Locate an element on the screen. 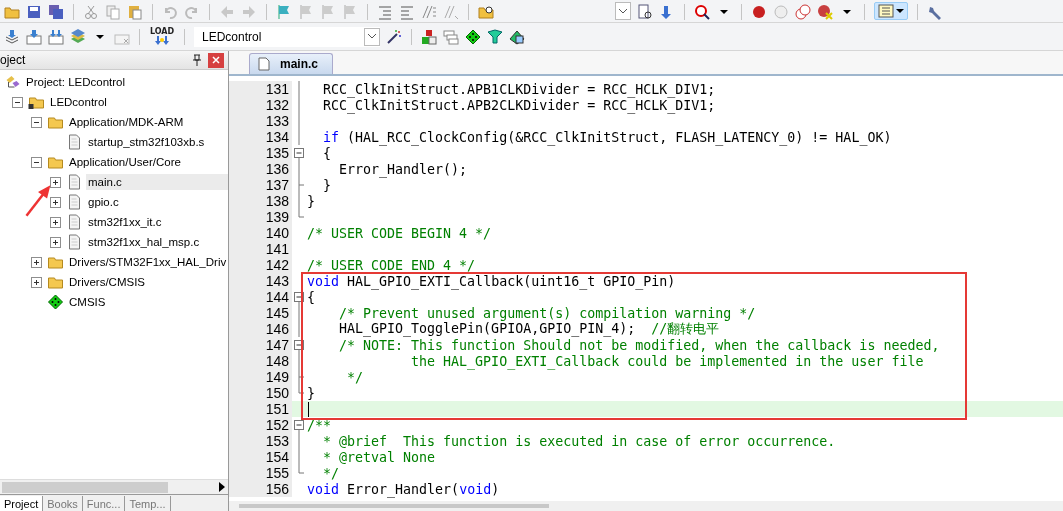 Image resolution: width=1063 pixels, height=511 pixels. code-line: HAL_GPIO_TogglePin(GPIOA,GPIO_PIN_4); //翻转电平 is located at coordinates (529, 329).